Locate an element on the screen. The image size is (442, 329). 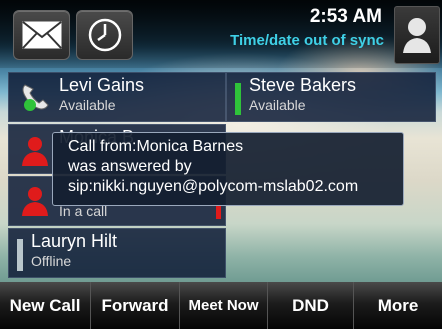
contact-tile-levi-gains: Levi Gains Available is located at coordinates (117, 97).